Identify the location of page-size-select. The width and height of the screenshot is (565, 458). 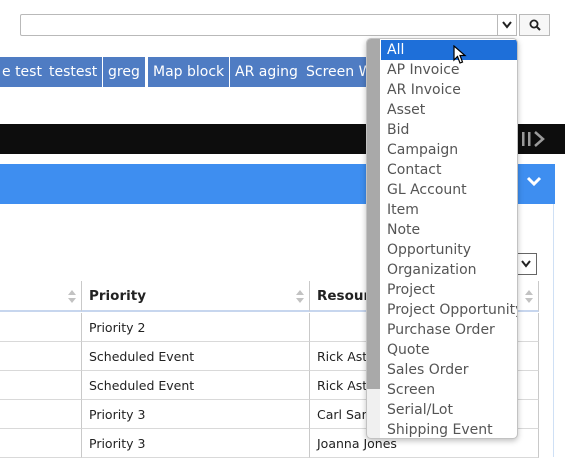
(526, 264).